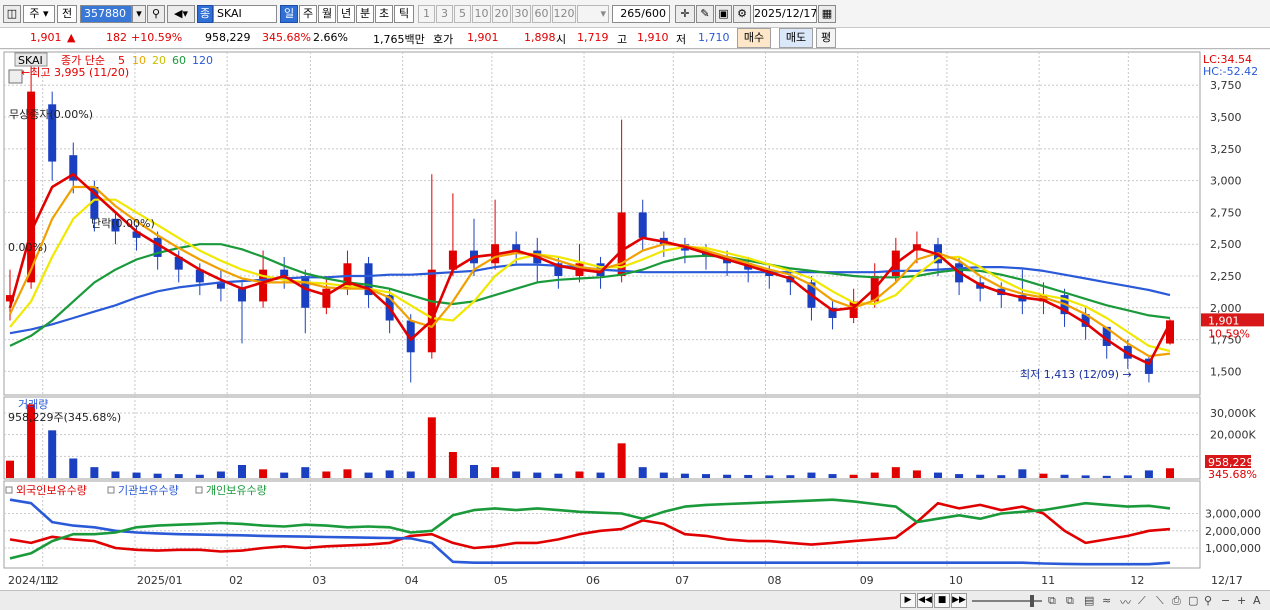 This screenshot has height=610, width=1270. I want to click on zoom-out-icon: −, so click(1225, 600).